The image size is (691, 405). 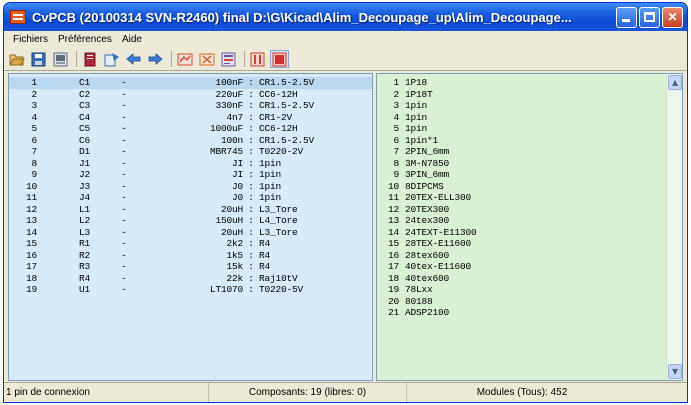 What do you see at coordinates (85, 39) in the screenshot?
I see `menu-preferences: Préférences` at bounding box center [85, 39].